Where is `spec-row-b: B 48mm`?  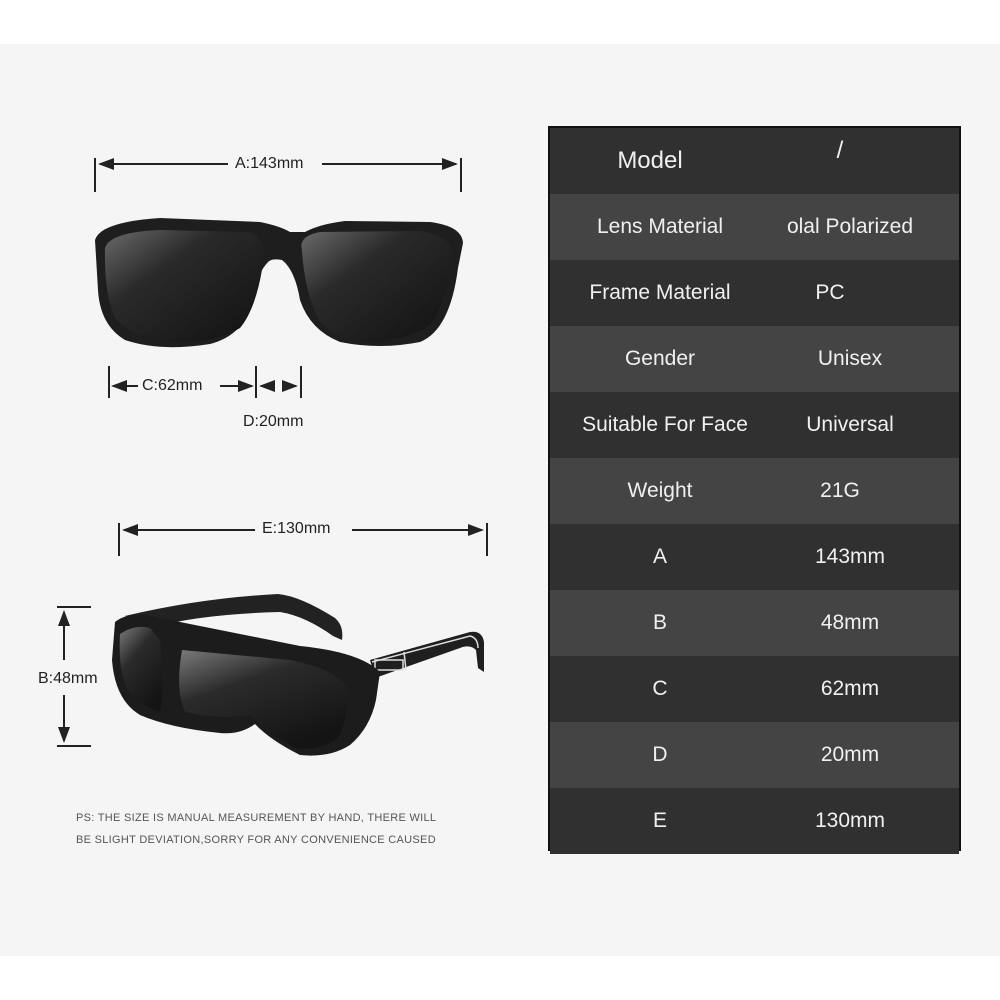 spec-row-b: B 48mm is located at coordinates (754, 623).